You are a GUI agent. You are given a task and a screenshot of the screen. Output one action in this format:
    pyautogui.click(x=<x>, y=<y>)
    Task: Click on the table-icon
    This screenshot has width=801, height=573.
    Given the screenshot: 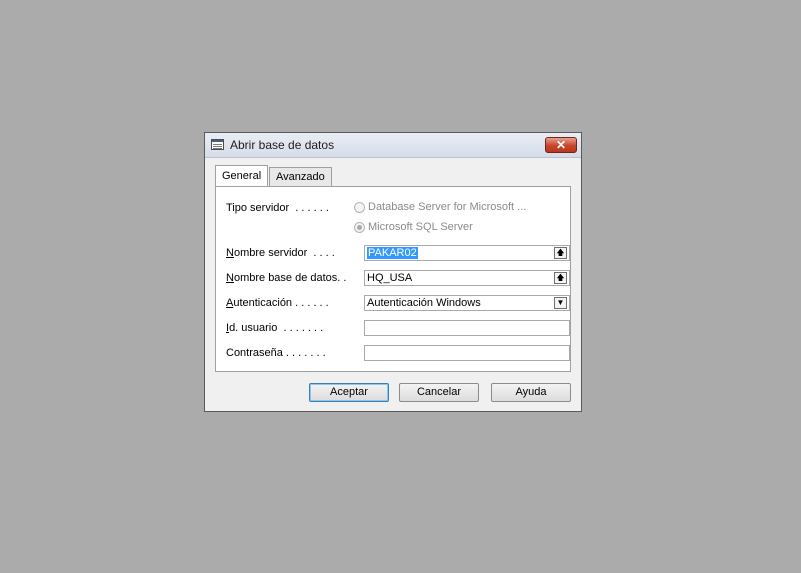 What is the action you would take?
    pyautogui.click(x=217, y=144)
    